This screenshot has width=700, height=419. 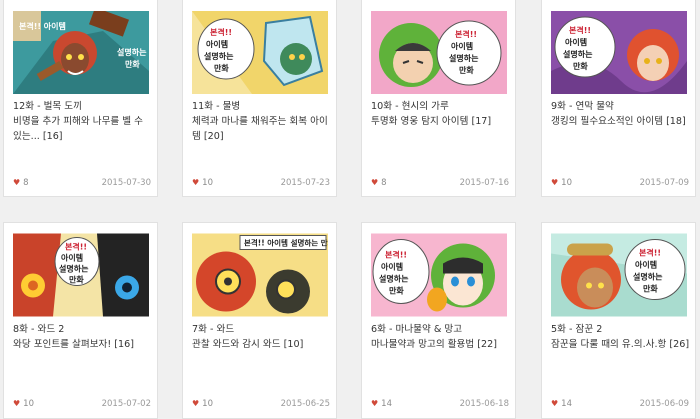 What do you see at coordinates (664, 183) in the screenshot?
I see `publish-date: 2015-07-09` at bounding box center [664, 183].